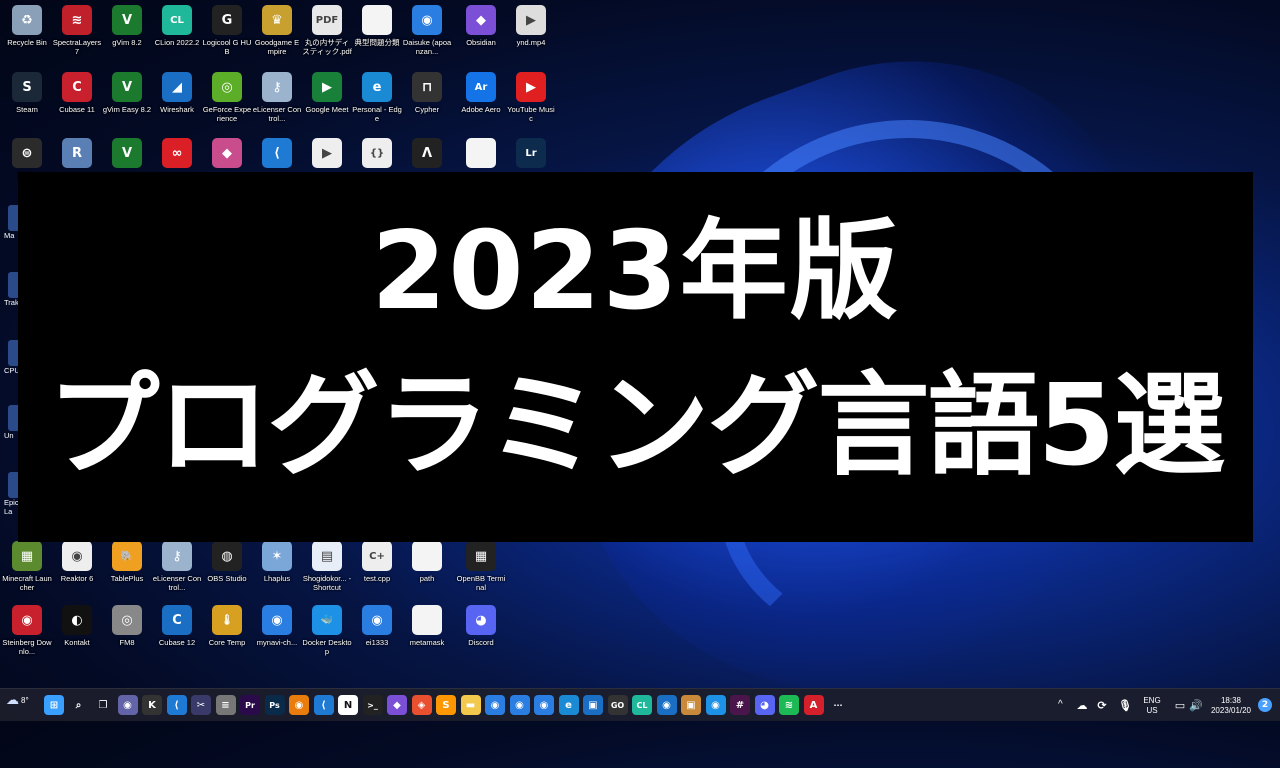 The height and width of the screenshot is (768, 1280). What do you see at coordinates (446, 705) in the screenshot?
I see `sublime-icon: S` at bounding box center [446, 705].